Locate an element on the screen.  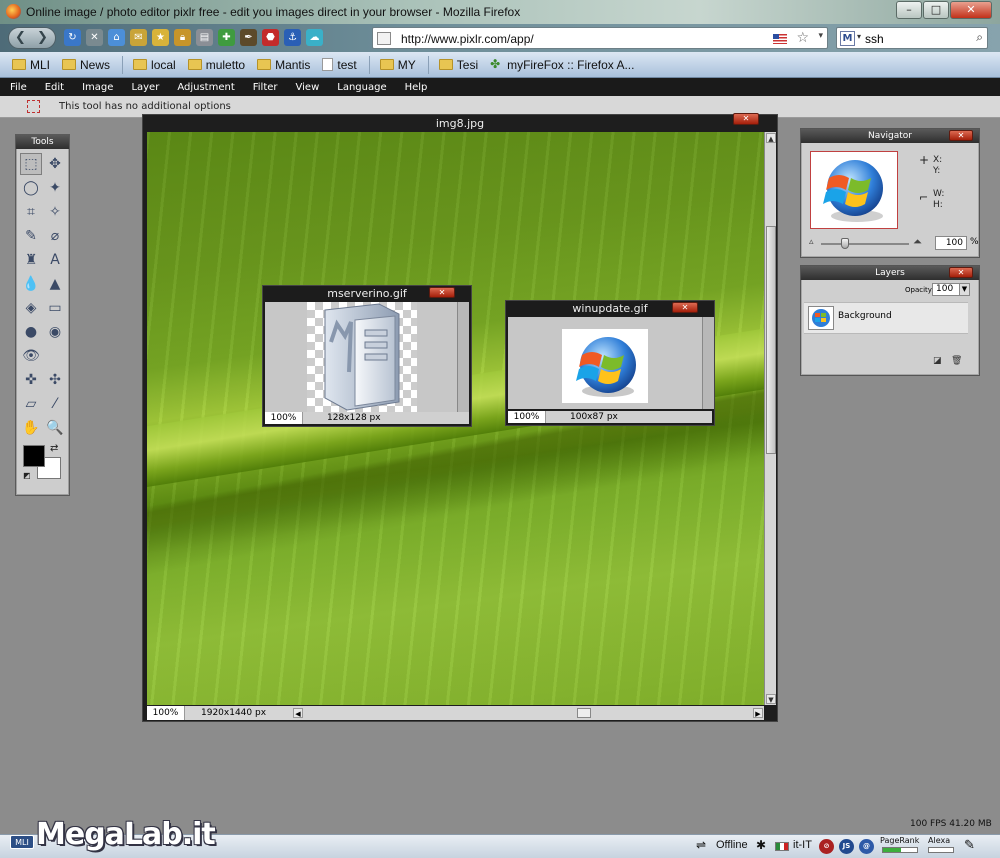
horizontal-scroll-thumb is located at coordinates (584, 713).